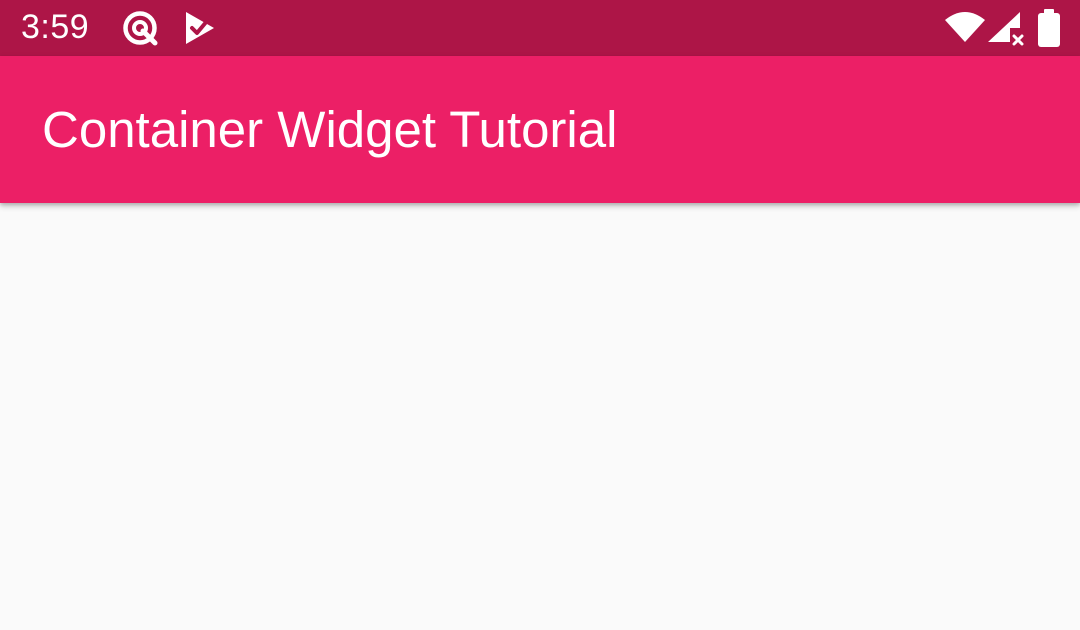 The height and width of the screenshot is (630, 1080). What do you see at coordinates (1005, 28) in the screenshot?
I see `cell-signal-no-service-icon` at bounding box center [1005, 28].